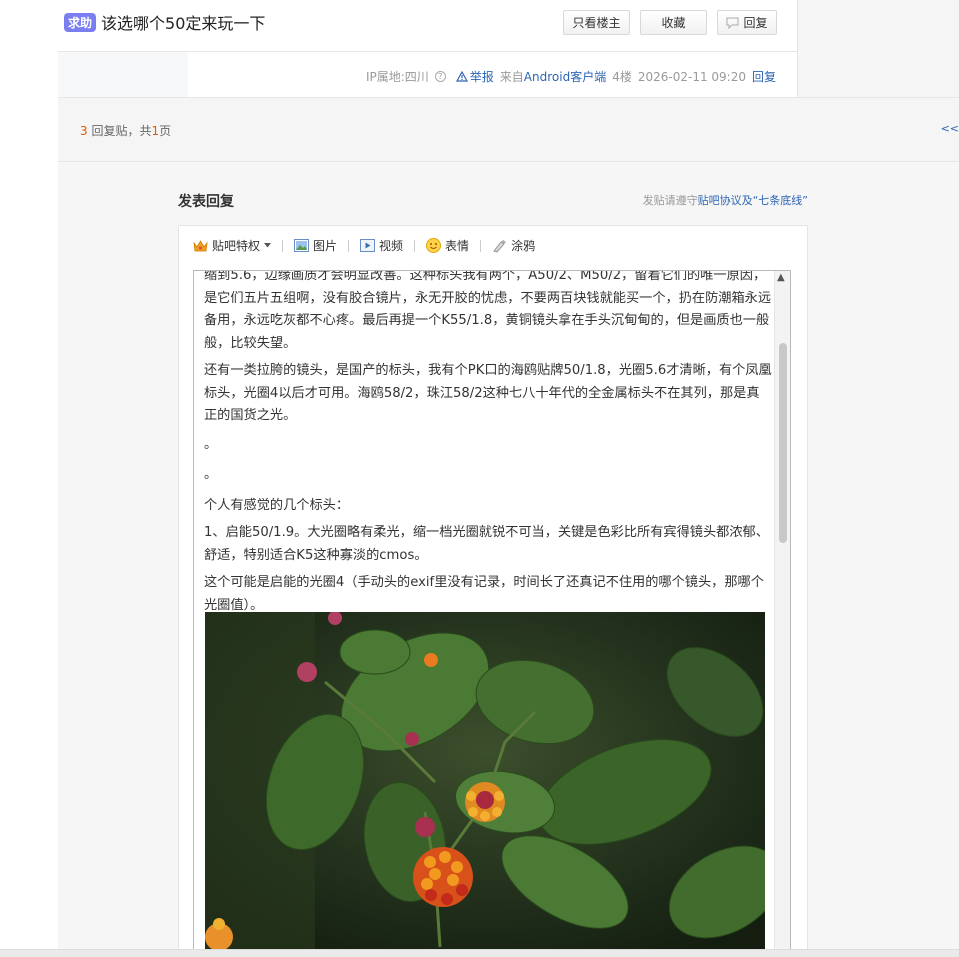 The width and height of the screenshot is (959, 957). What do you see at coordinates (511, 77) in the screenshot?
I see `from-prefix: 来自` at bounding box center [511, 77].